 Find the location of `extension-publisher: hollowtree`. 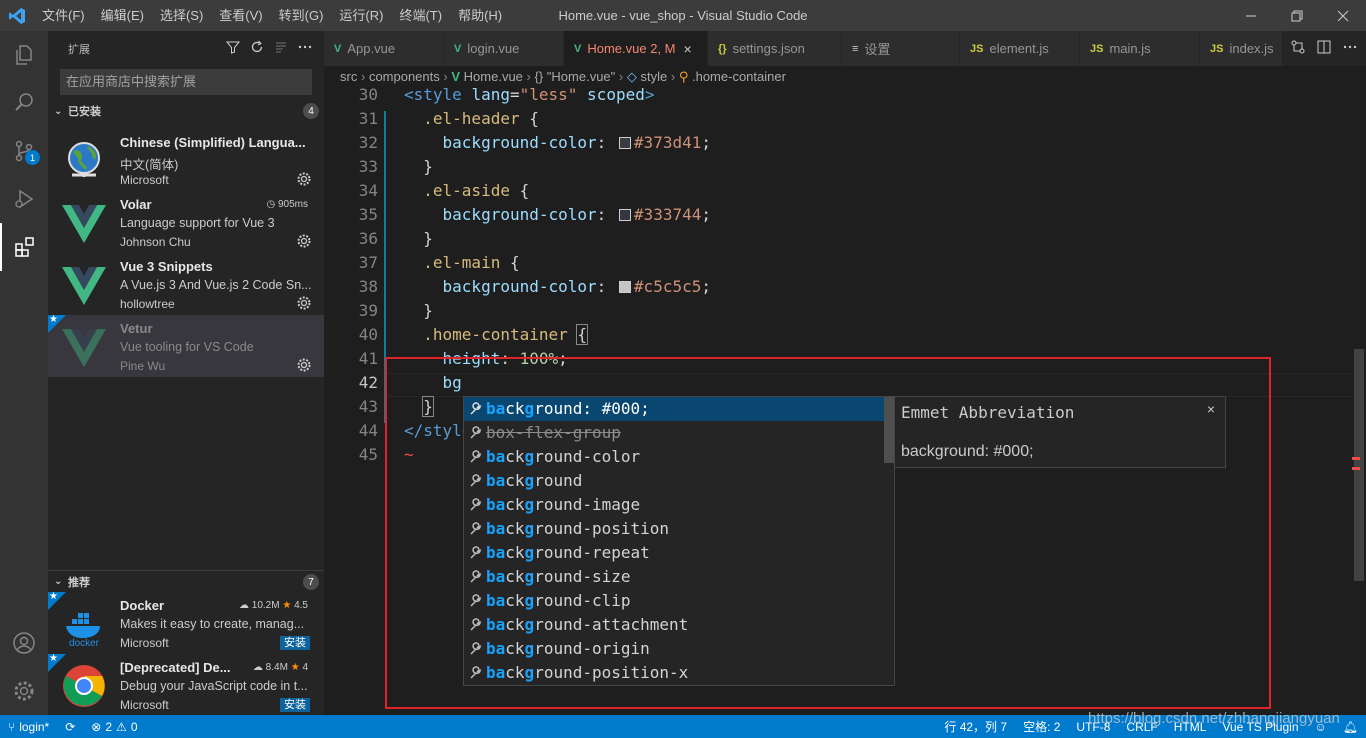

extension-publisher: hollowtree is located at coordinates (147, 304).